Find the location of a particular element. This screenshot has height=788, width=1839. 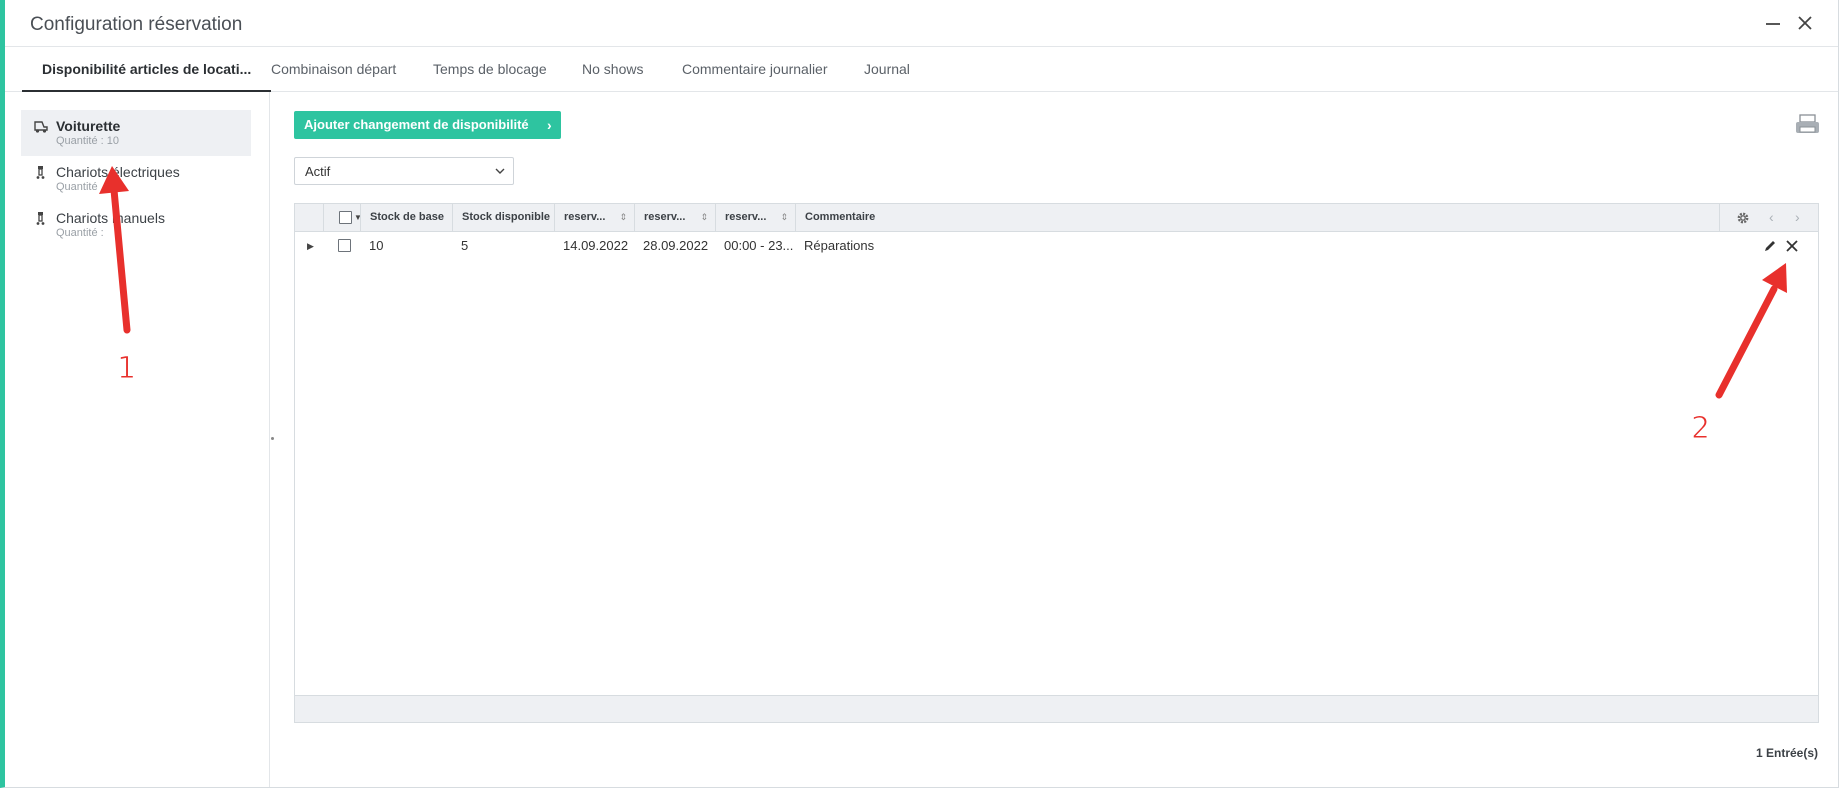

tab-journal: Journal is located at coordinates (887, 69).